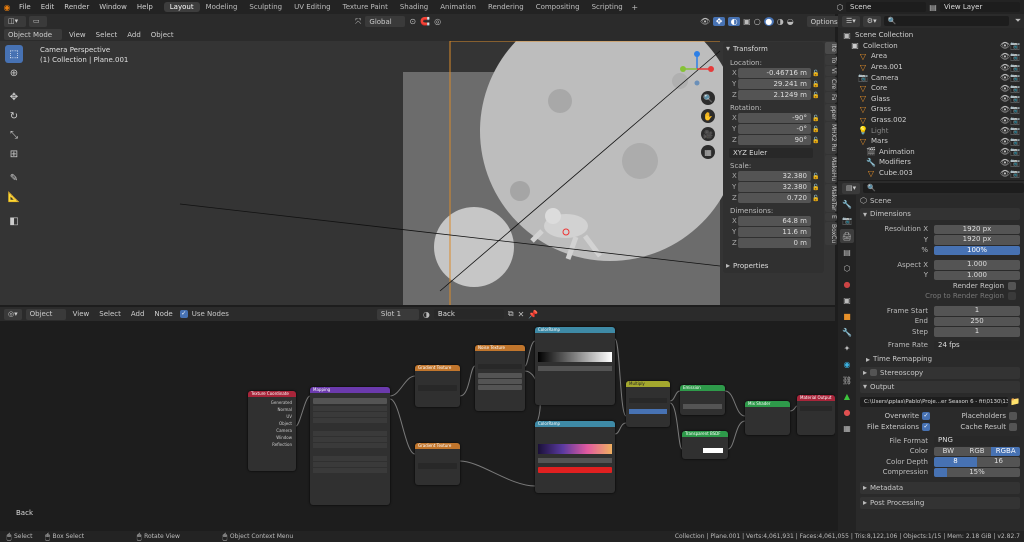  Describe the element at coordinates (977, 441) in the screenshot. I see `file-format-dropdown: PNG` at that location.